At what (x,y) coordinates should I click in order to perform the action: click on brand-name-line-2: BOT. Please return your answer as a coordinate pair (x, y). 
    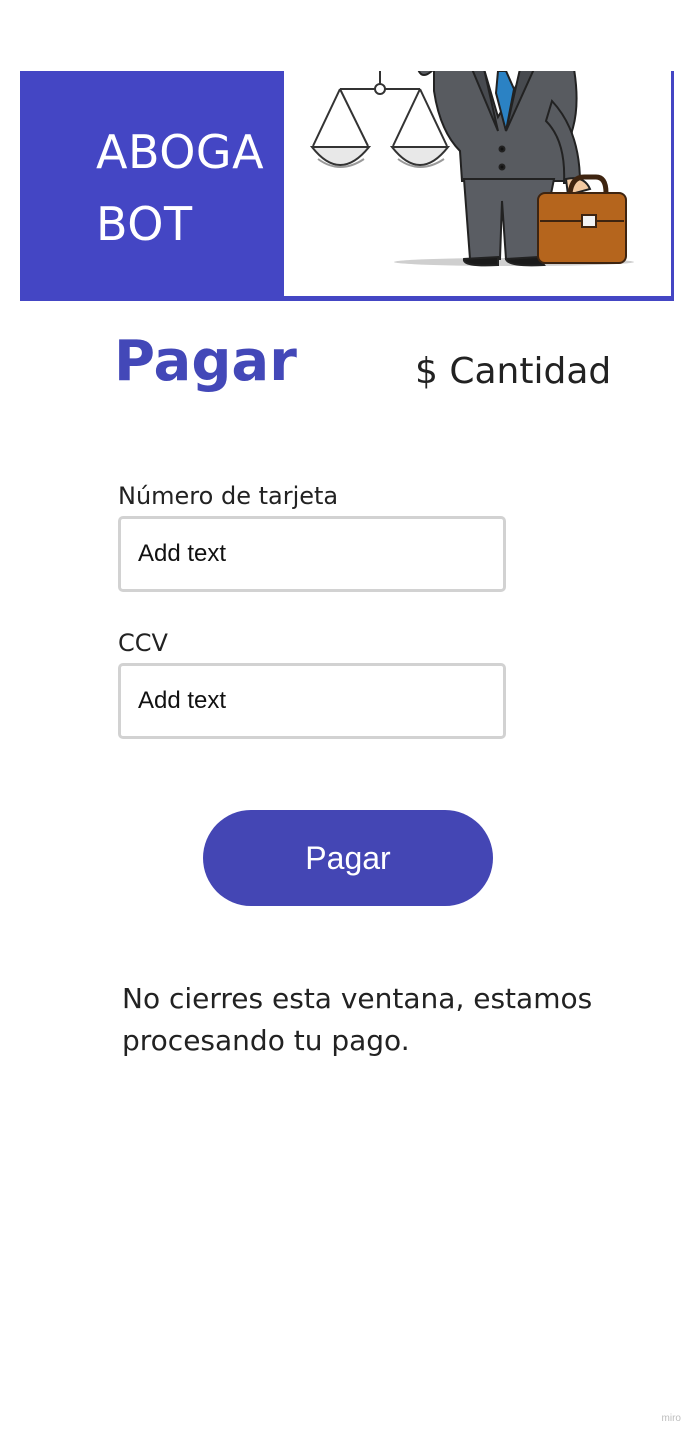
    Looking at the image, I should click on (144, 224).